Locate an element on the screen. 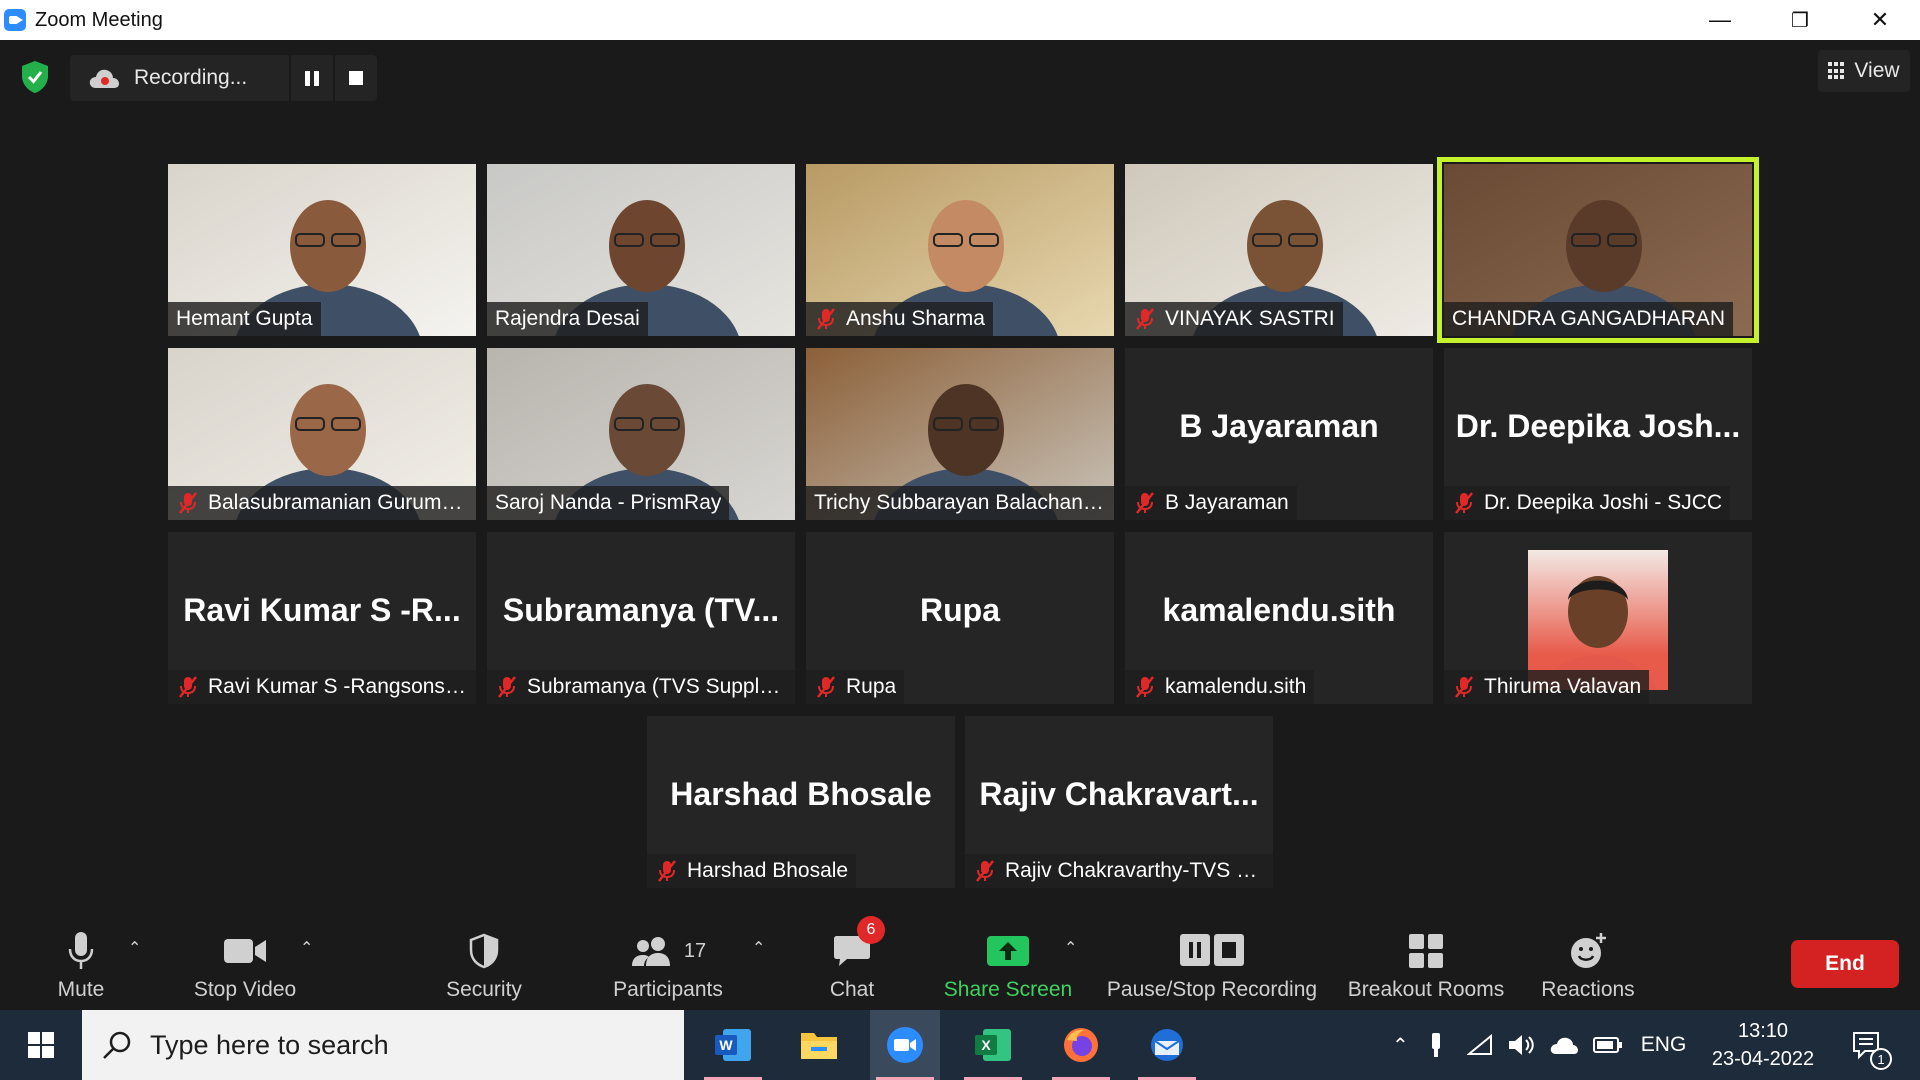  participant-name: Harshad Bhosale is located at coordinates (768, 870).